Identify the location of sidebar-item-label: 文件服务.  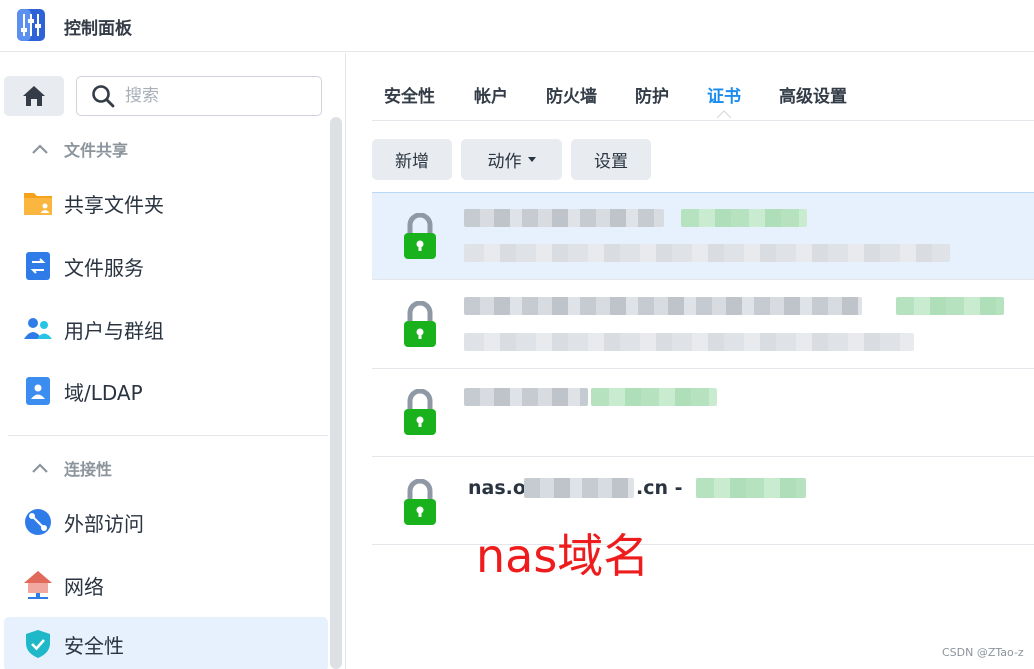
(104, 267).